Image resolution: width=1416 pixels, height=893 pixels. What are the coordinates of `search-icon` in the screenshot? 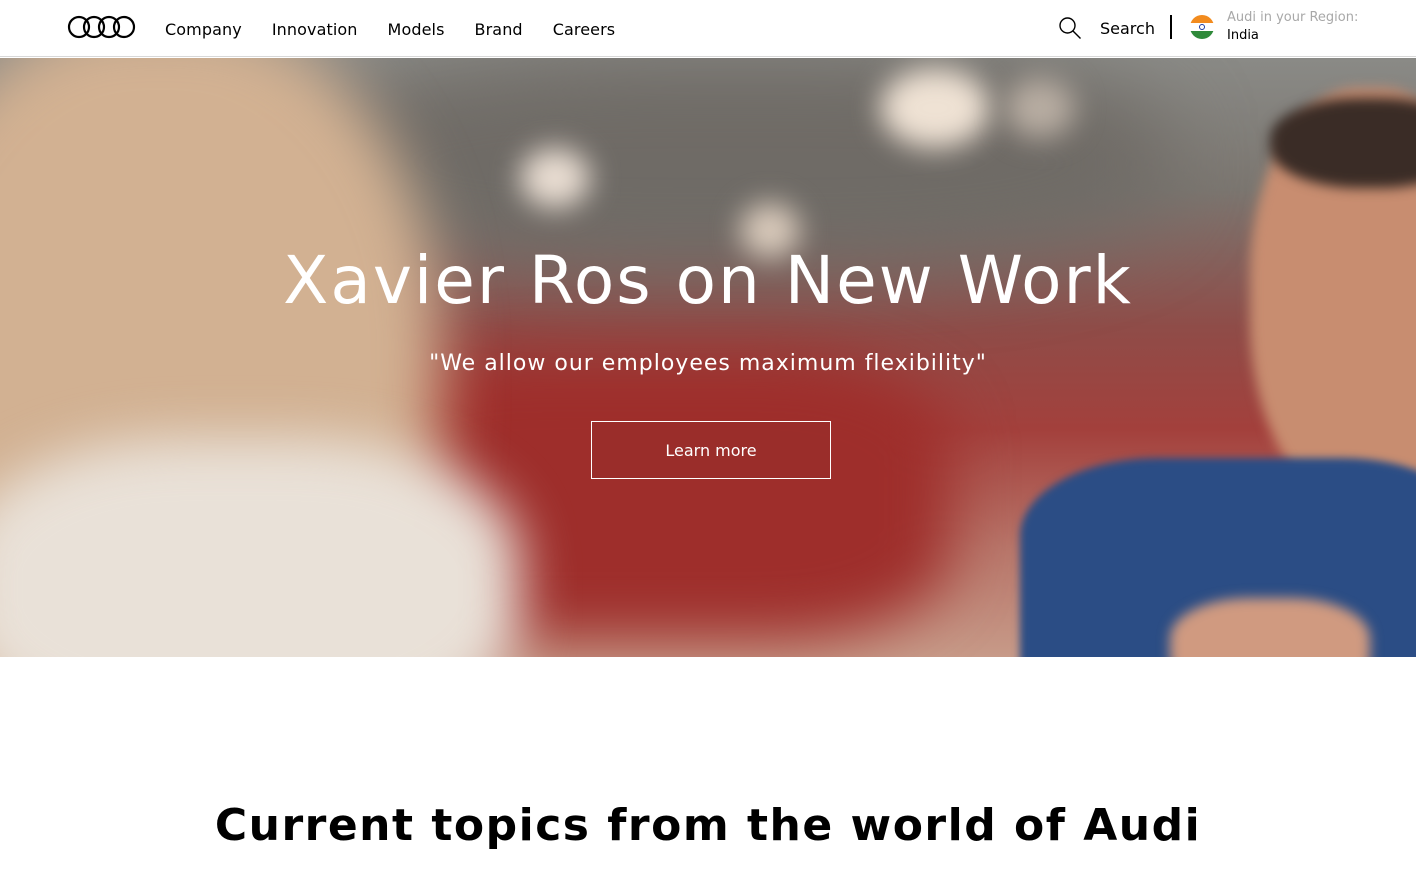 It's located at (1070, 28).